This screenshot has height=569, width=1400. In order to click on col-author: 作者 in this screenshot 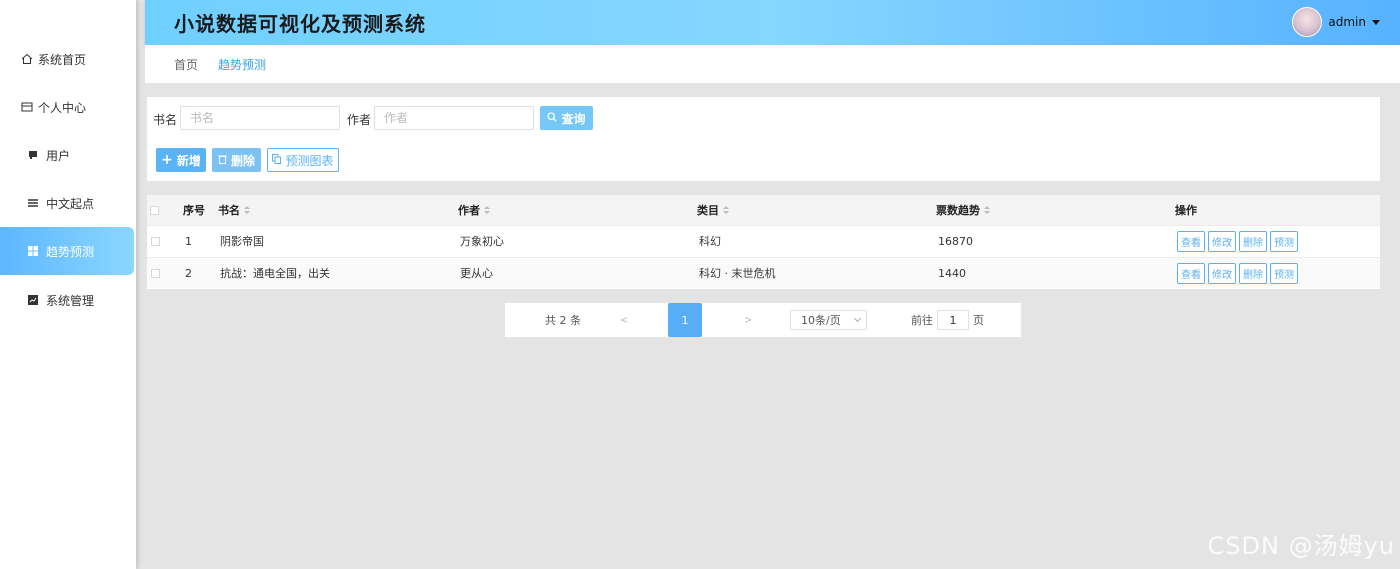, I will do `click(474, 210)`.